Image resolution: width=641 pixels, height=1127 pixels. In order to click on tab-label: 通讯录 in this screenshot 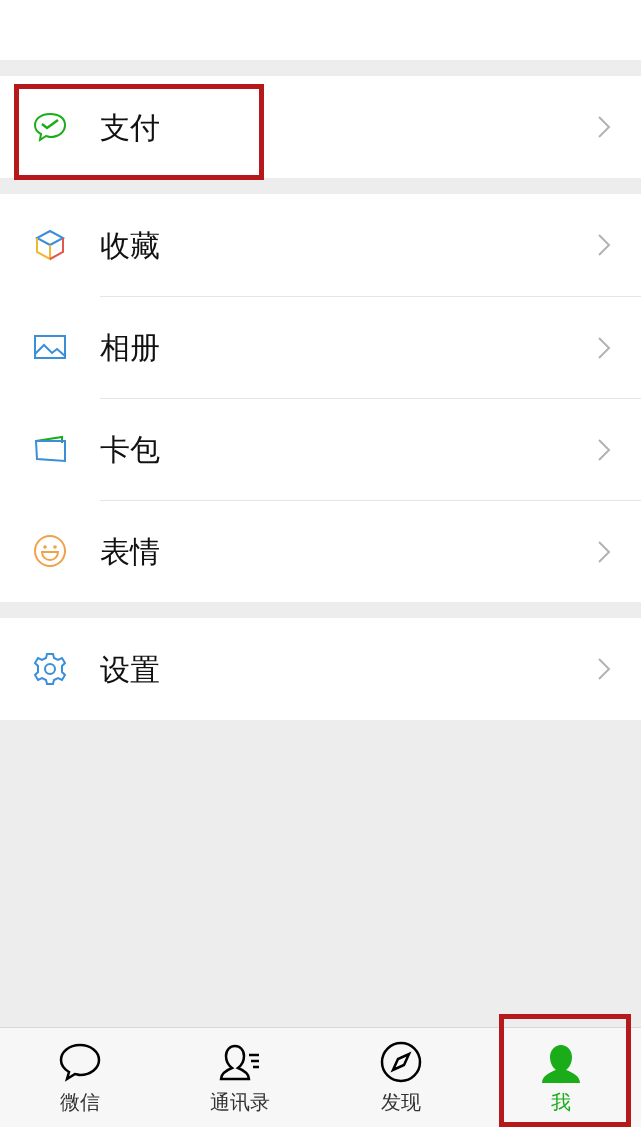, I will do `click(240, 1101)`.